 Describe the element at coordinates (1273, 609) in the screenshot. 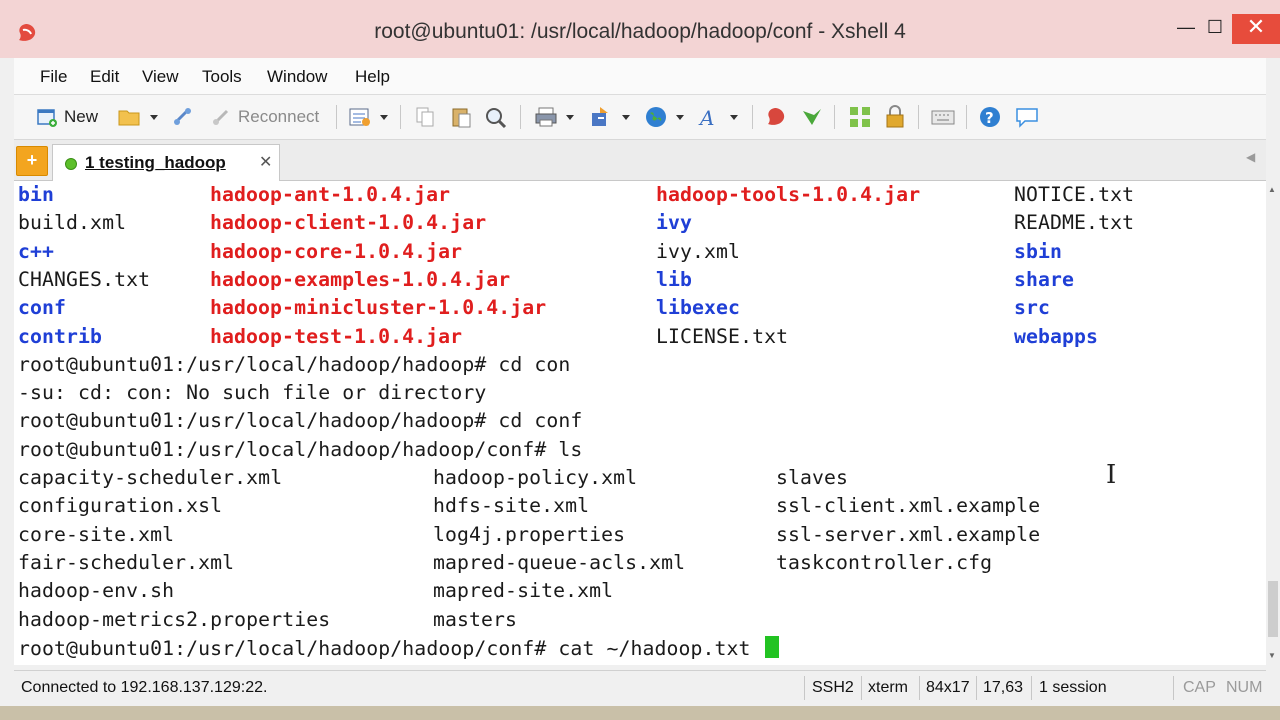

I see `scrollbar-thumb` at that location.